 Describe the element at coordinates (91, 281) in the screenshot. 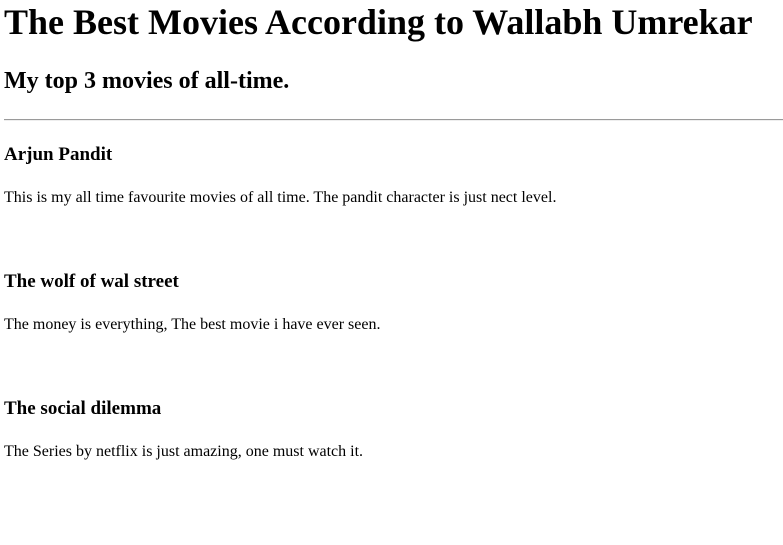

I see `movie-title: The wolf of wal street` at that location.